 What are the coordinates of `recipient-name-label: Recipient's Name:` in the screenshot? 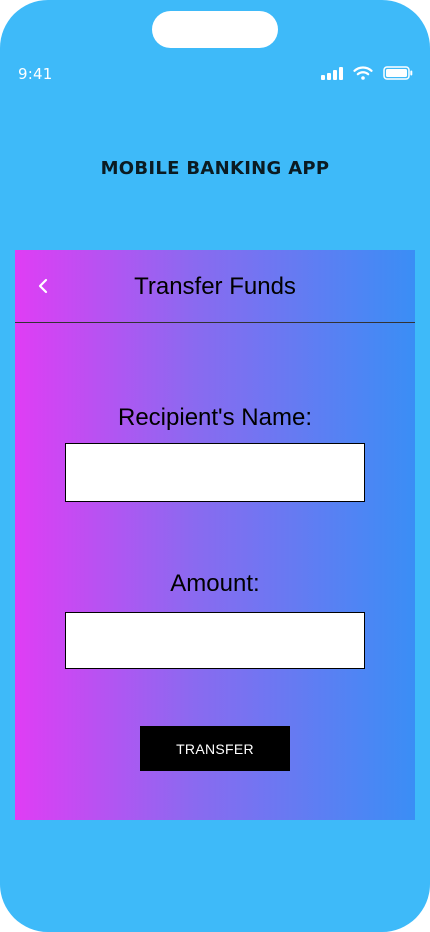 It's located at (215, 417).